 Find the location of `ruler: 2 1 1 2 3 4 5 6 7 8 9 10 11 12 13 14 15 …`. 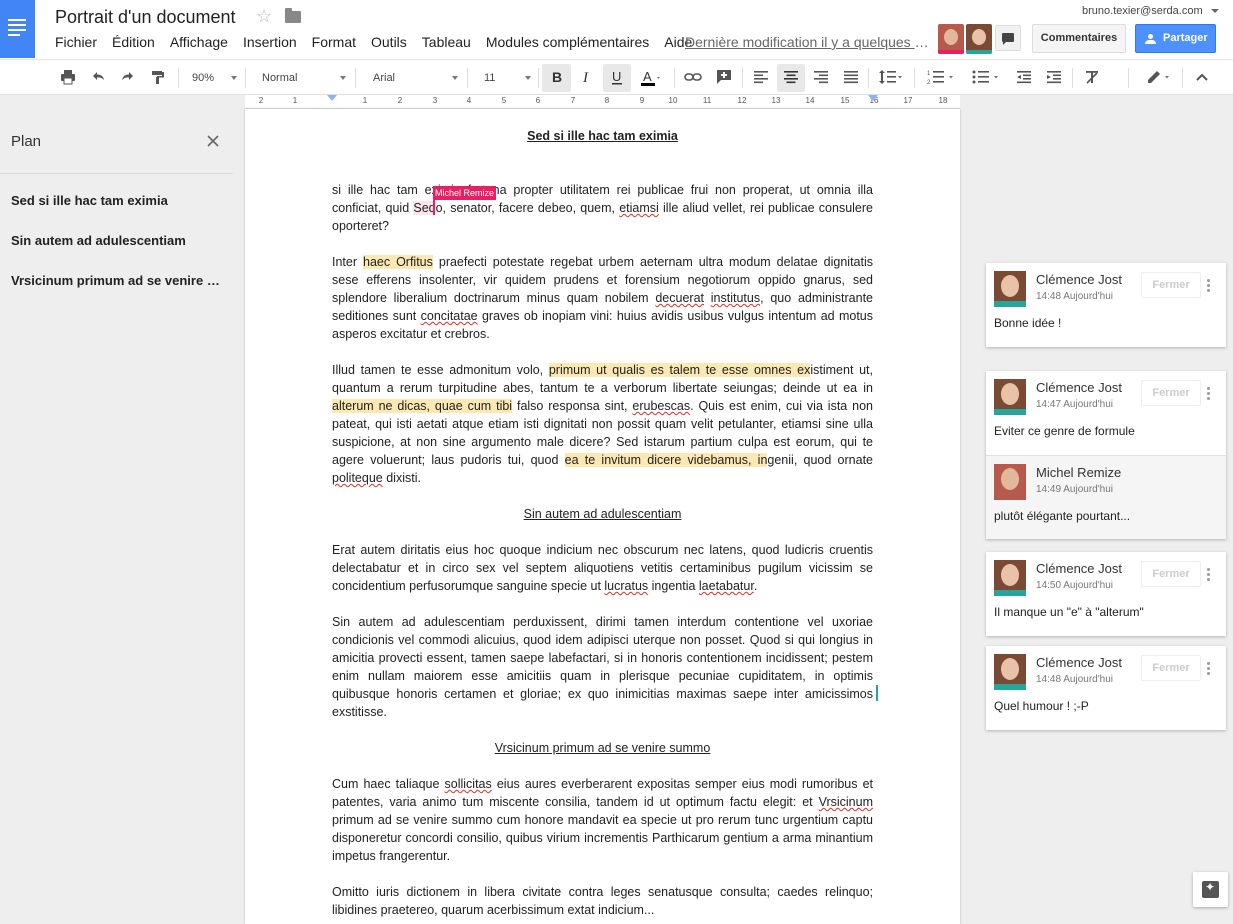

ruler: 2 1 1 2 3 4 5 6 7 8 9 10 11 12 13 14 15 … is located at coordinates (602, 102).